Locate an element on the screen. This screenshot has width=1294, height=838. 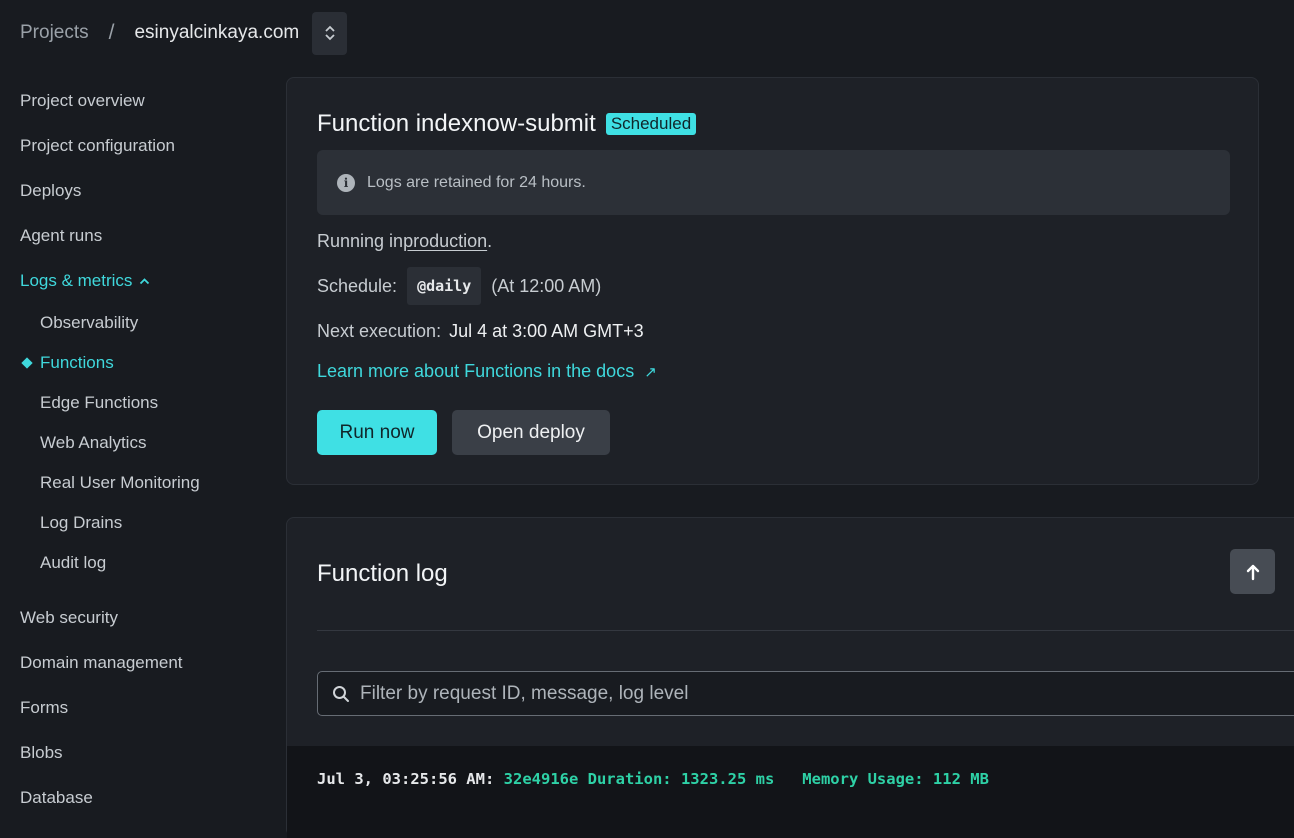
sidebar-subitem-real-user-monitoring: Real User Monitoring is located at coordinates (135, 483).